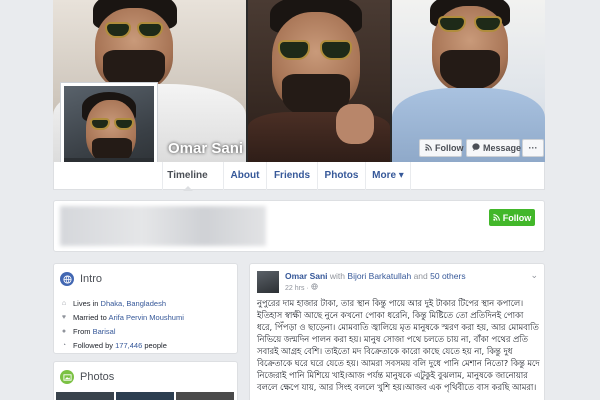 Image resolution: width=600 pixels, height=400 pixels. What do you see at coordinates (104, 331) in the screenshot?
I see `from-place-link: Barisal` at bounding box center [104, 331].